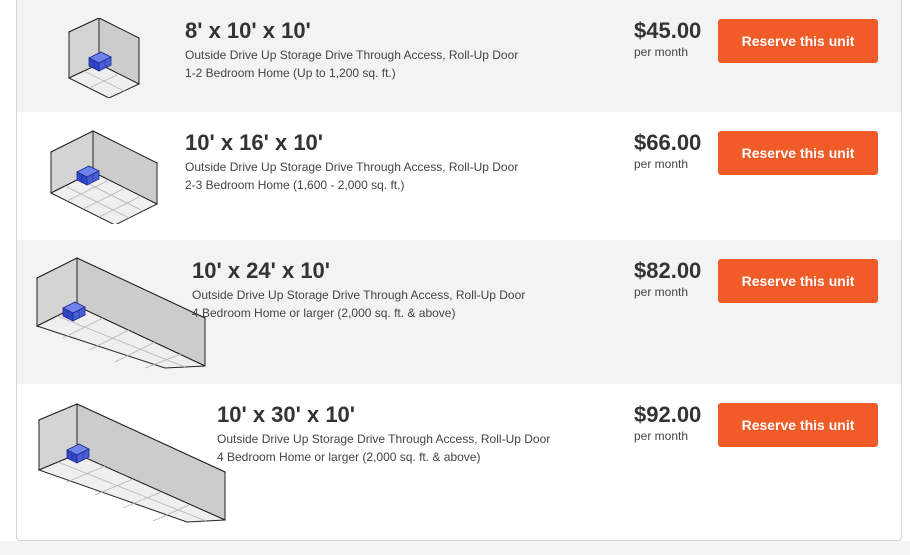  Describe the element at coordinates (668, 30) in the screenshot. I see `unit-price-amount: $45.00` at that location.